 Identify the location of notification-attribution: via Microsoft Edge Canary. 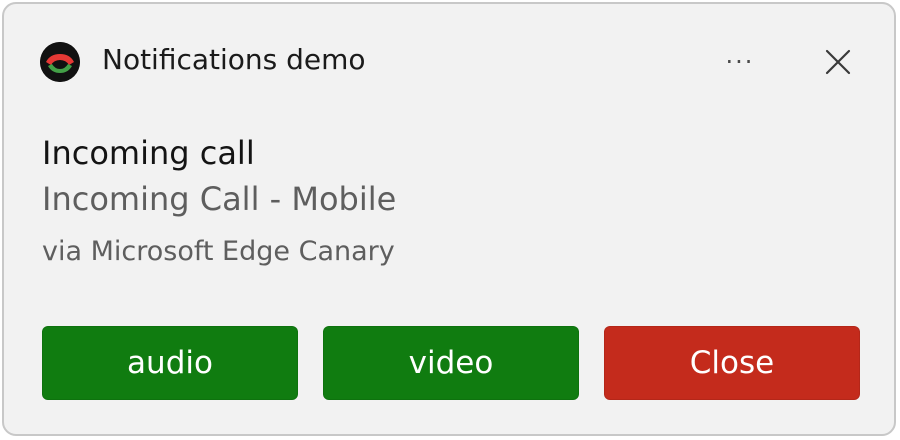
(218, 251).